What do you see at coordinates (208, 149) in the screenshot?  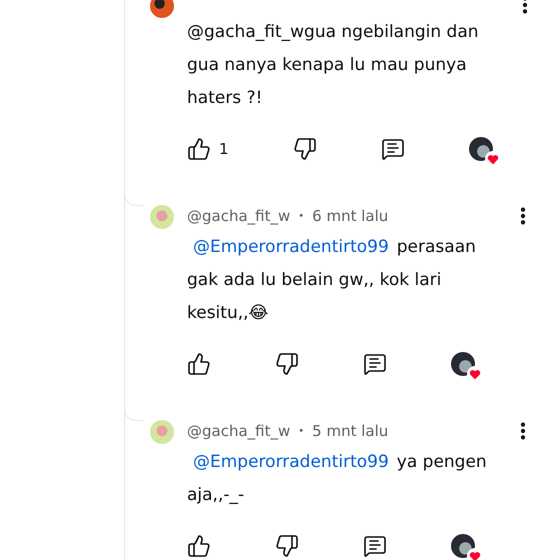 I see `like-button: 1` at bounding box center [208, 149].